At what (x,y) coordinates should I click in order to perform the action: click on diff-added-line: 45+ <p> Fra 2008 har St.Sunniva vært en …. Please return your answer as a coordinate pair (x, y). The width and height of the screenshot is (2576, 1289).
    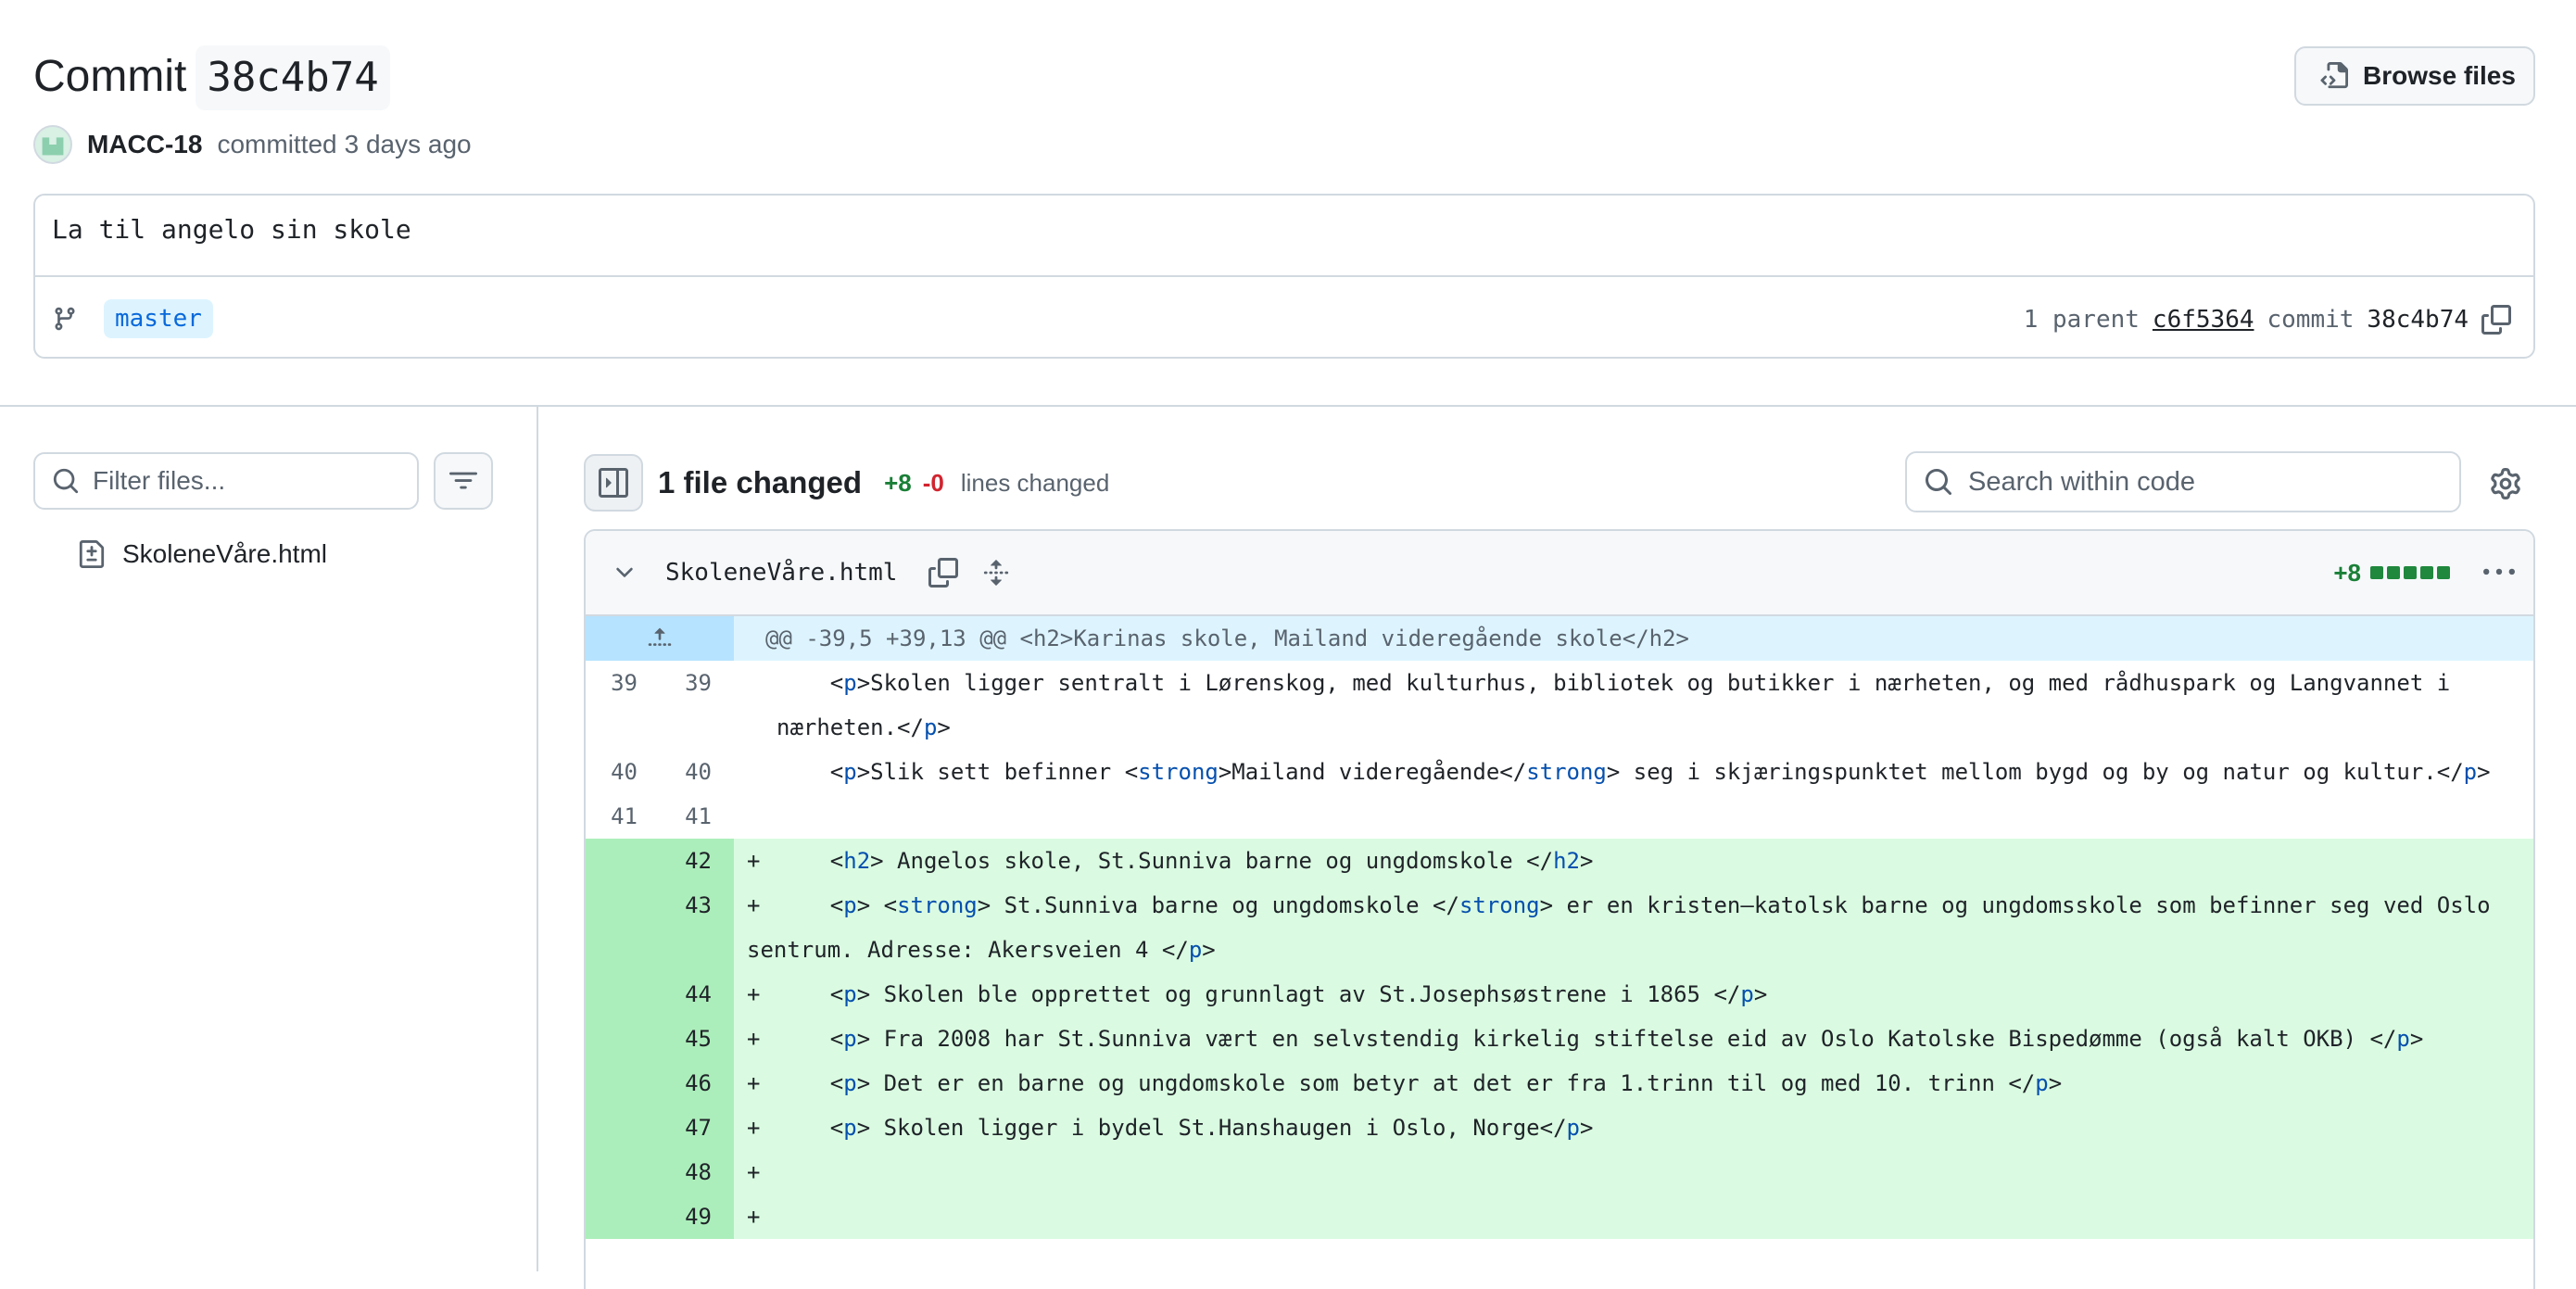
    Looking at the image, I should click on (1559, 1039).